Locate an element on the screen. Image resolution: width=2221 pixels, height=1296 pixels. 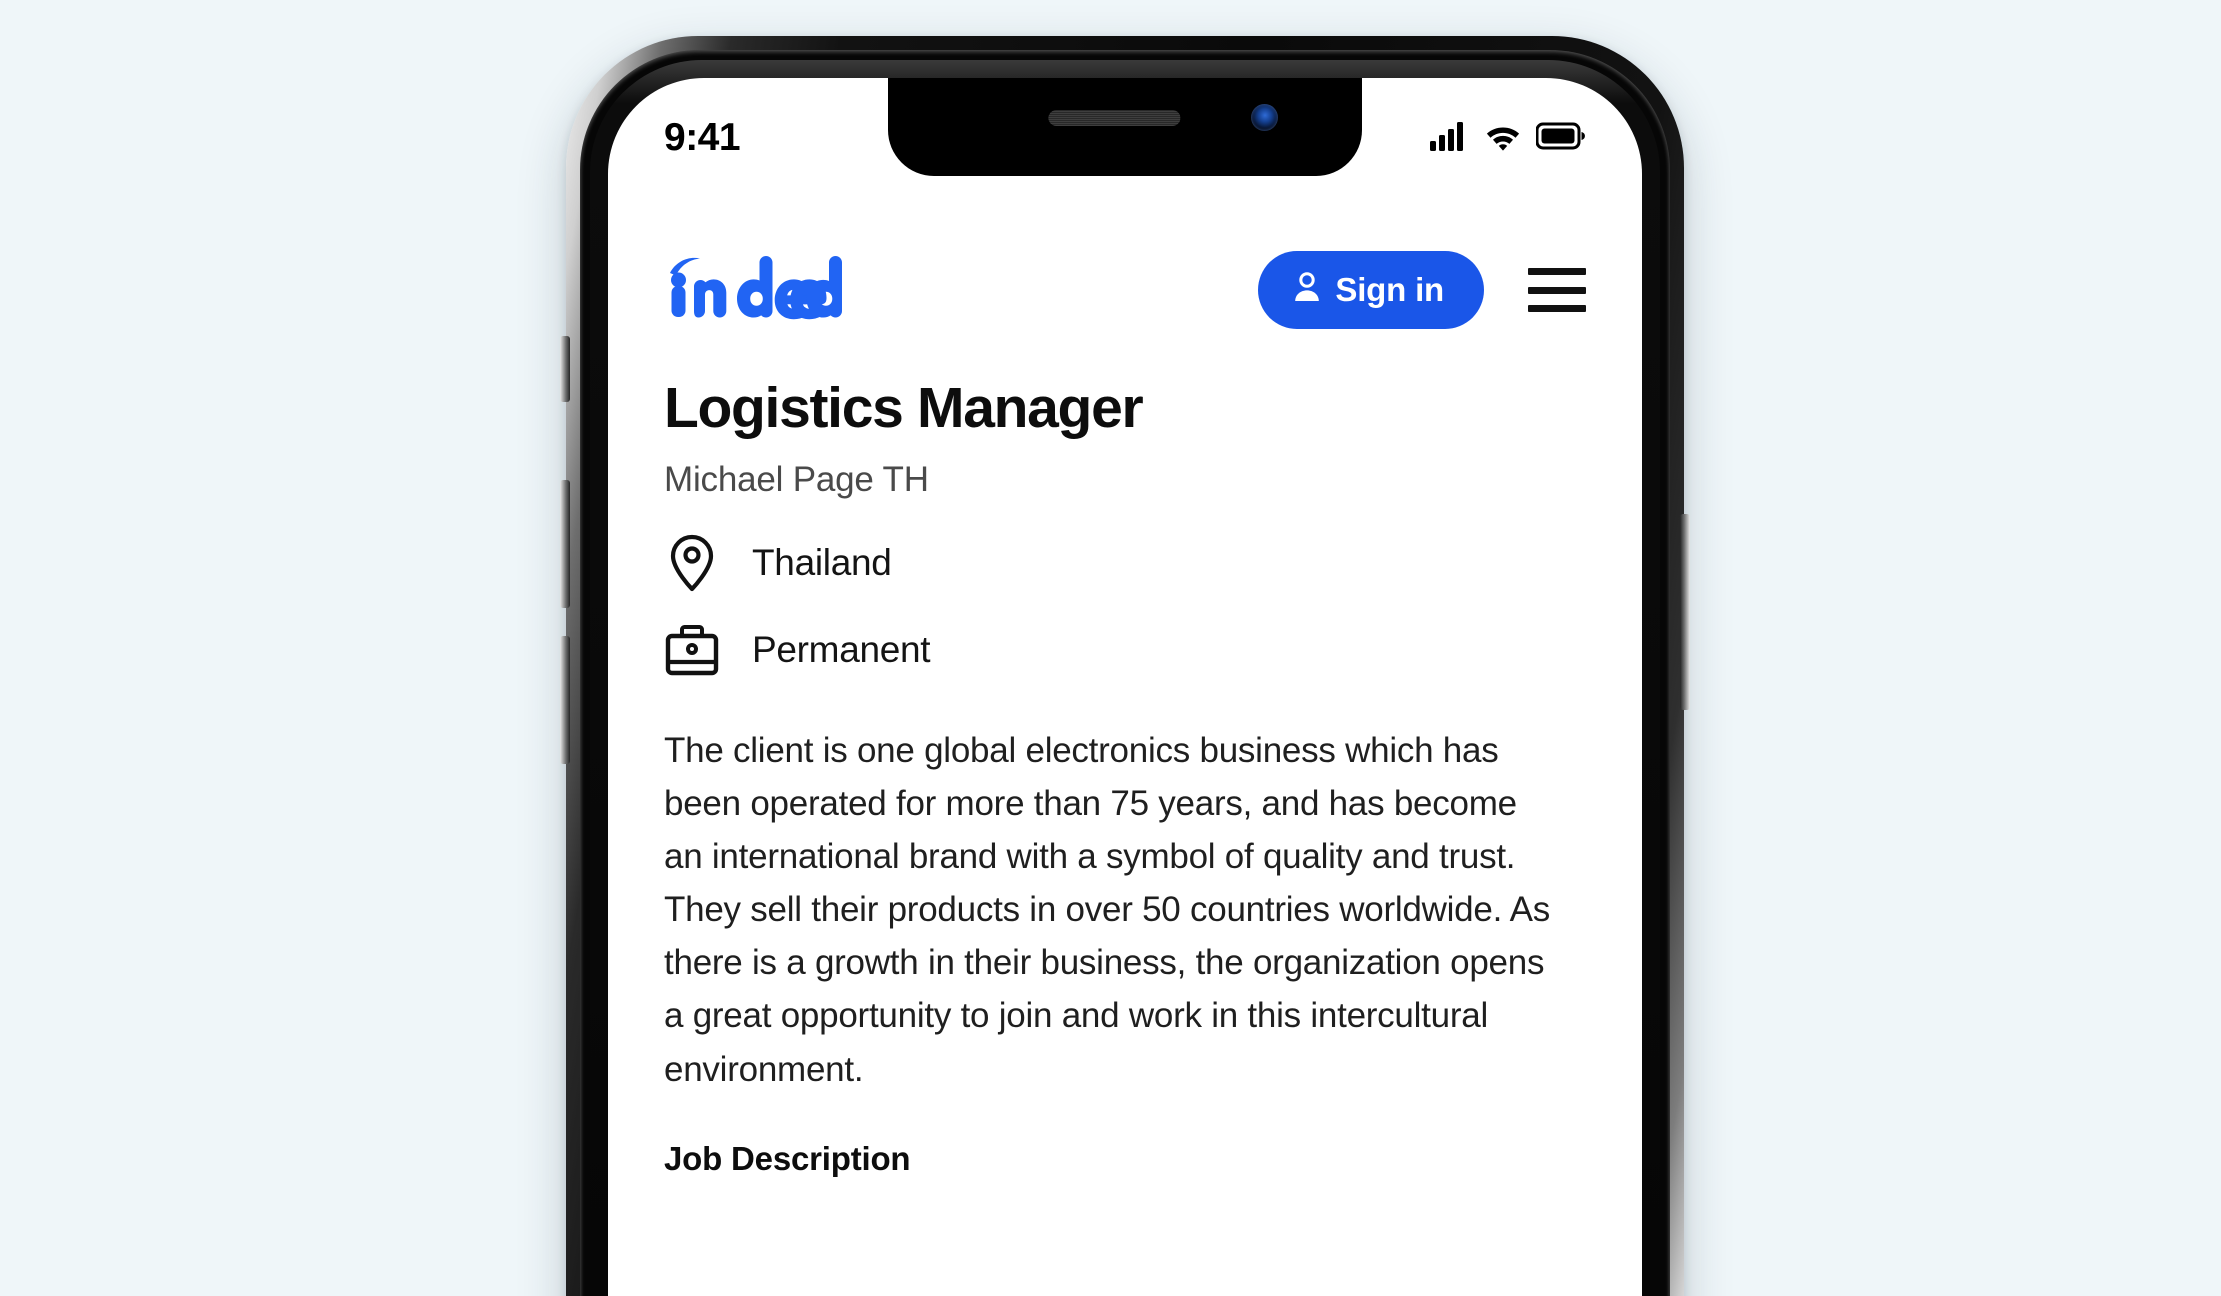
location-pin-icon is located at coordinates (692, 563).